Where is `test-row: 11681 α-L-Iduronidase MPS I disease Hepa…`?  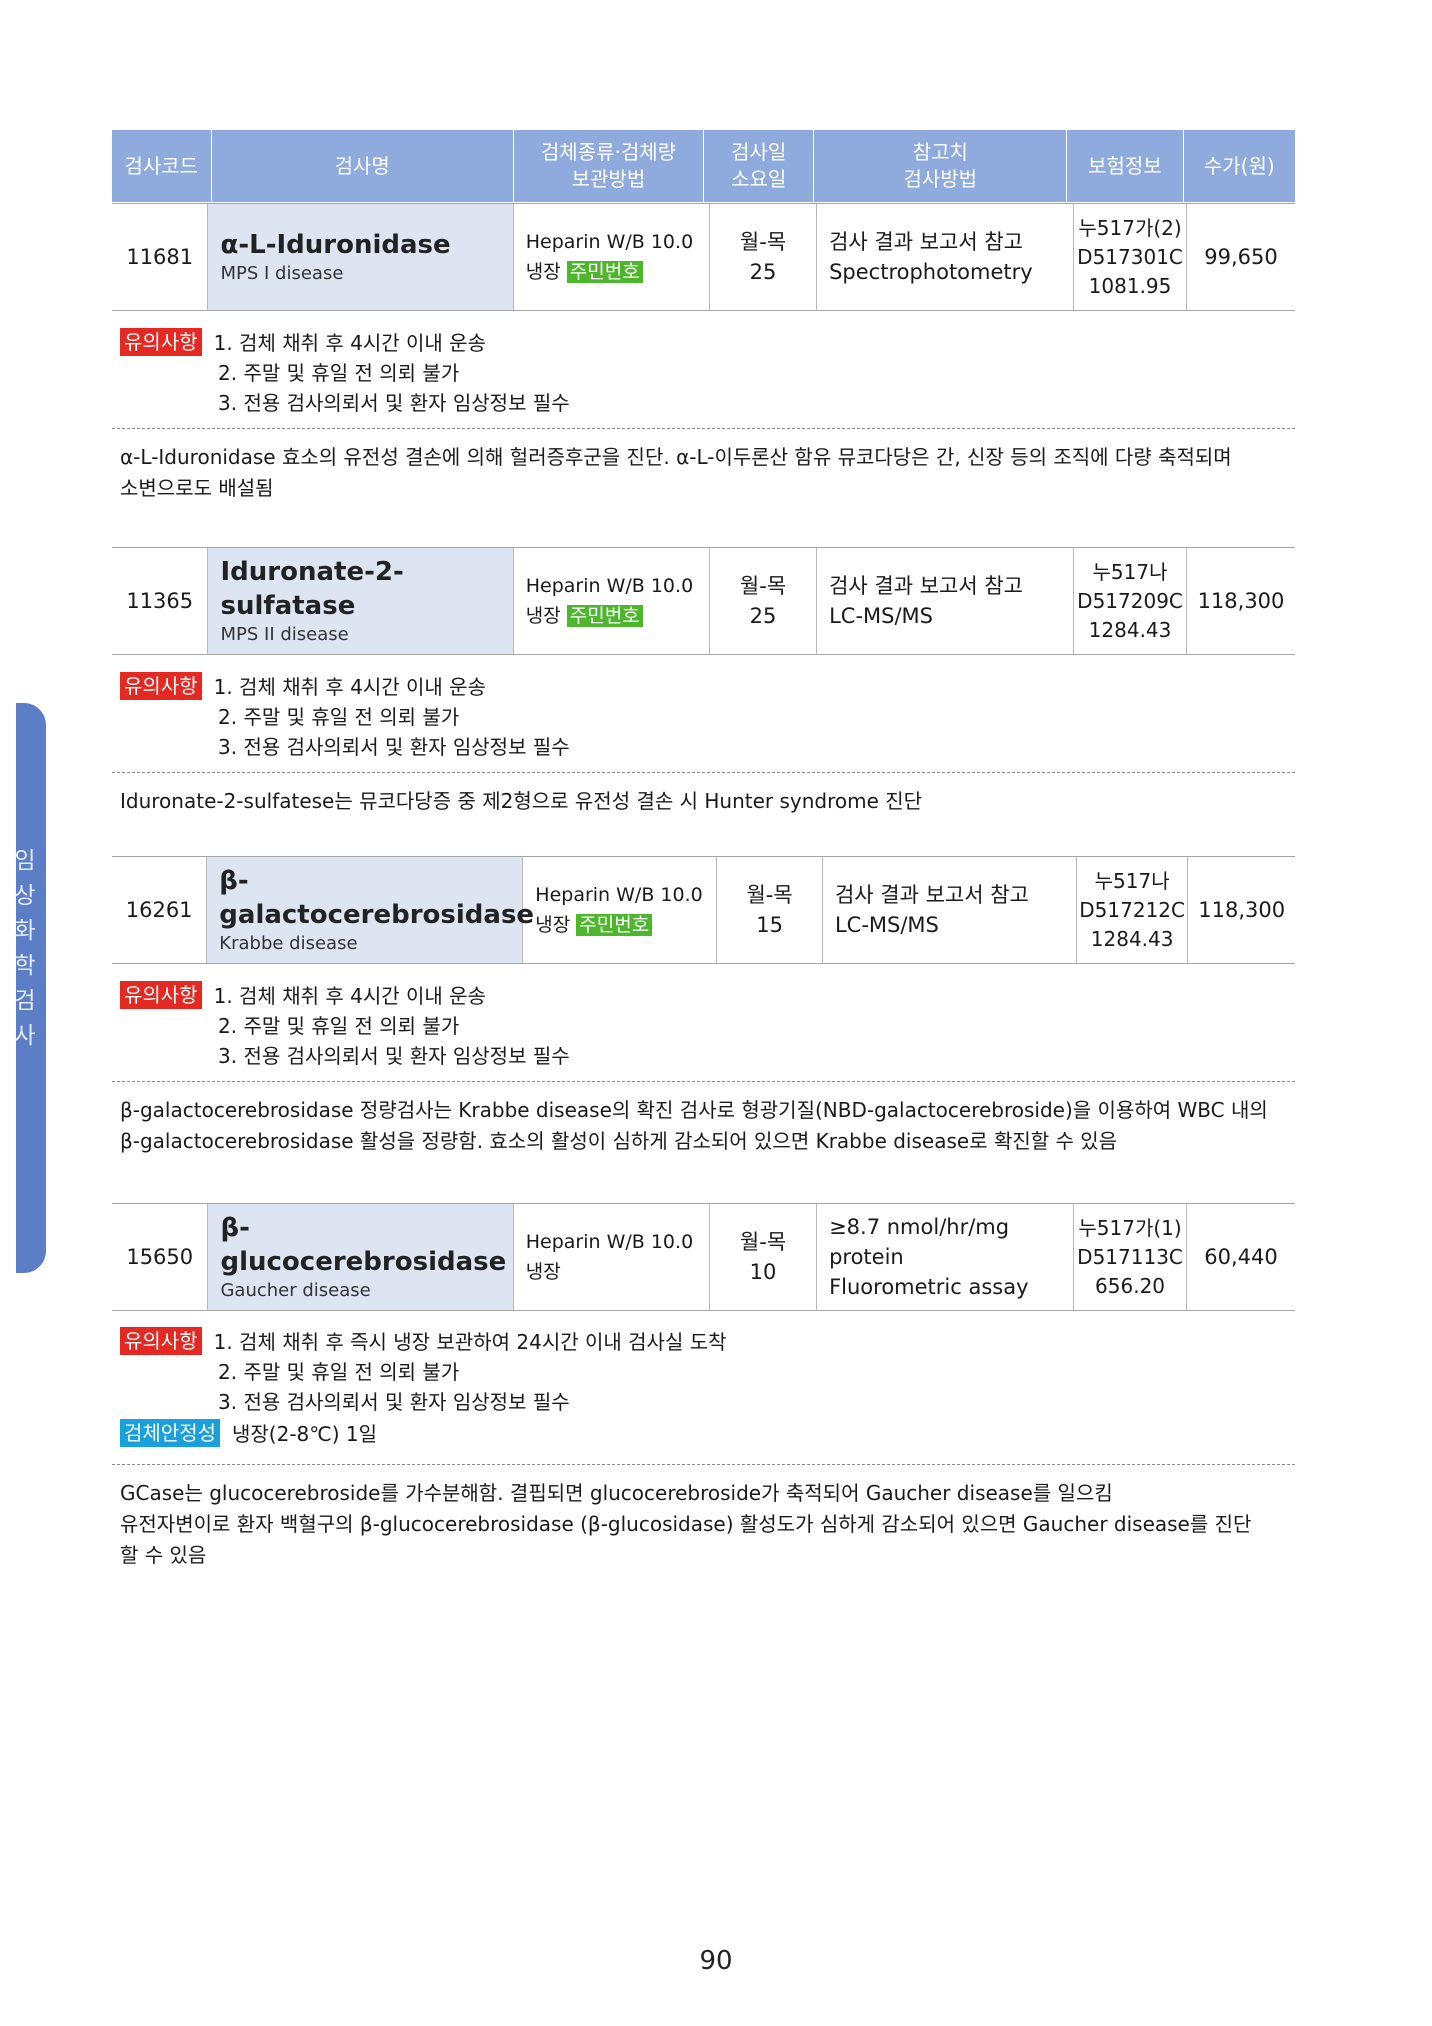 test-row: 11681 α-L-Iduronidase MPS I disease Hepa… is located at coordinates (703, 257).